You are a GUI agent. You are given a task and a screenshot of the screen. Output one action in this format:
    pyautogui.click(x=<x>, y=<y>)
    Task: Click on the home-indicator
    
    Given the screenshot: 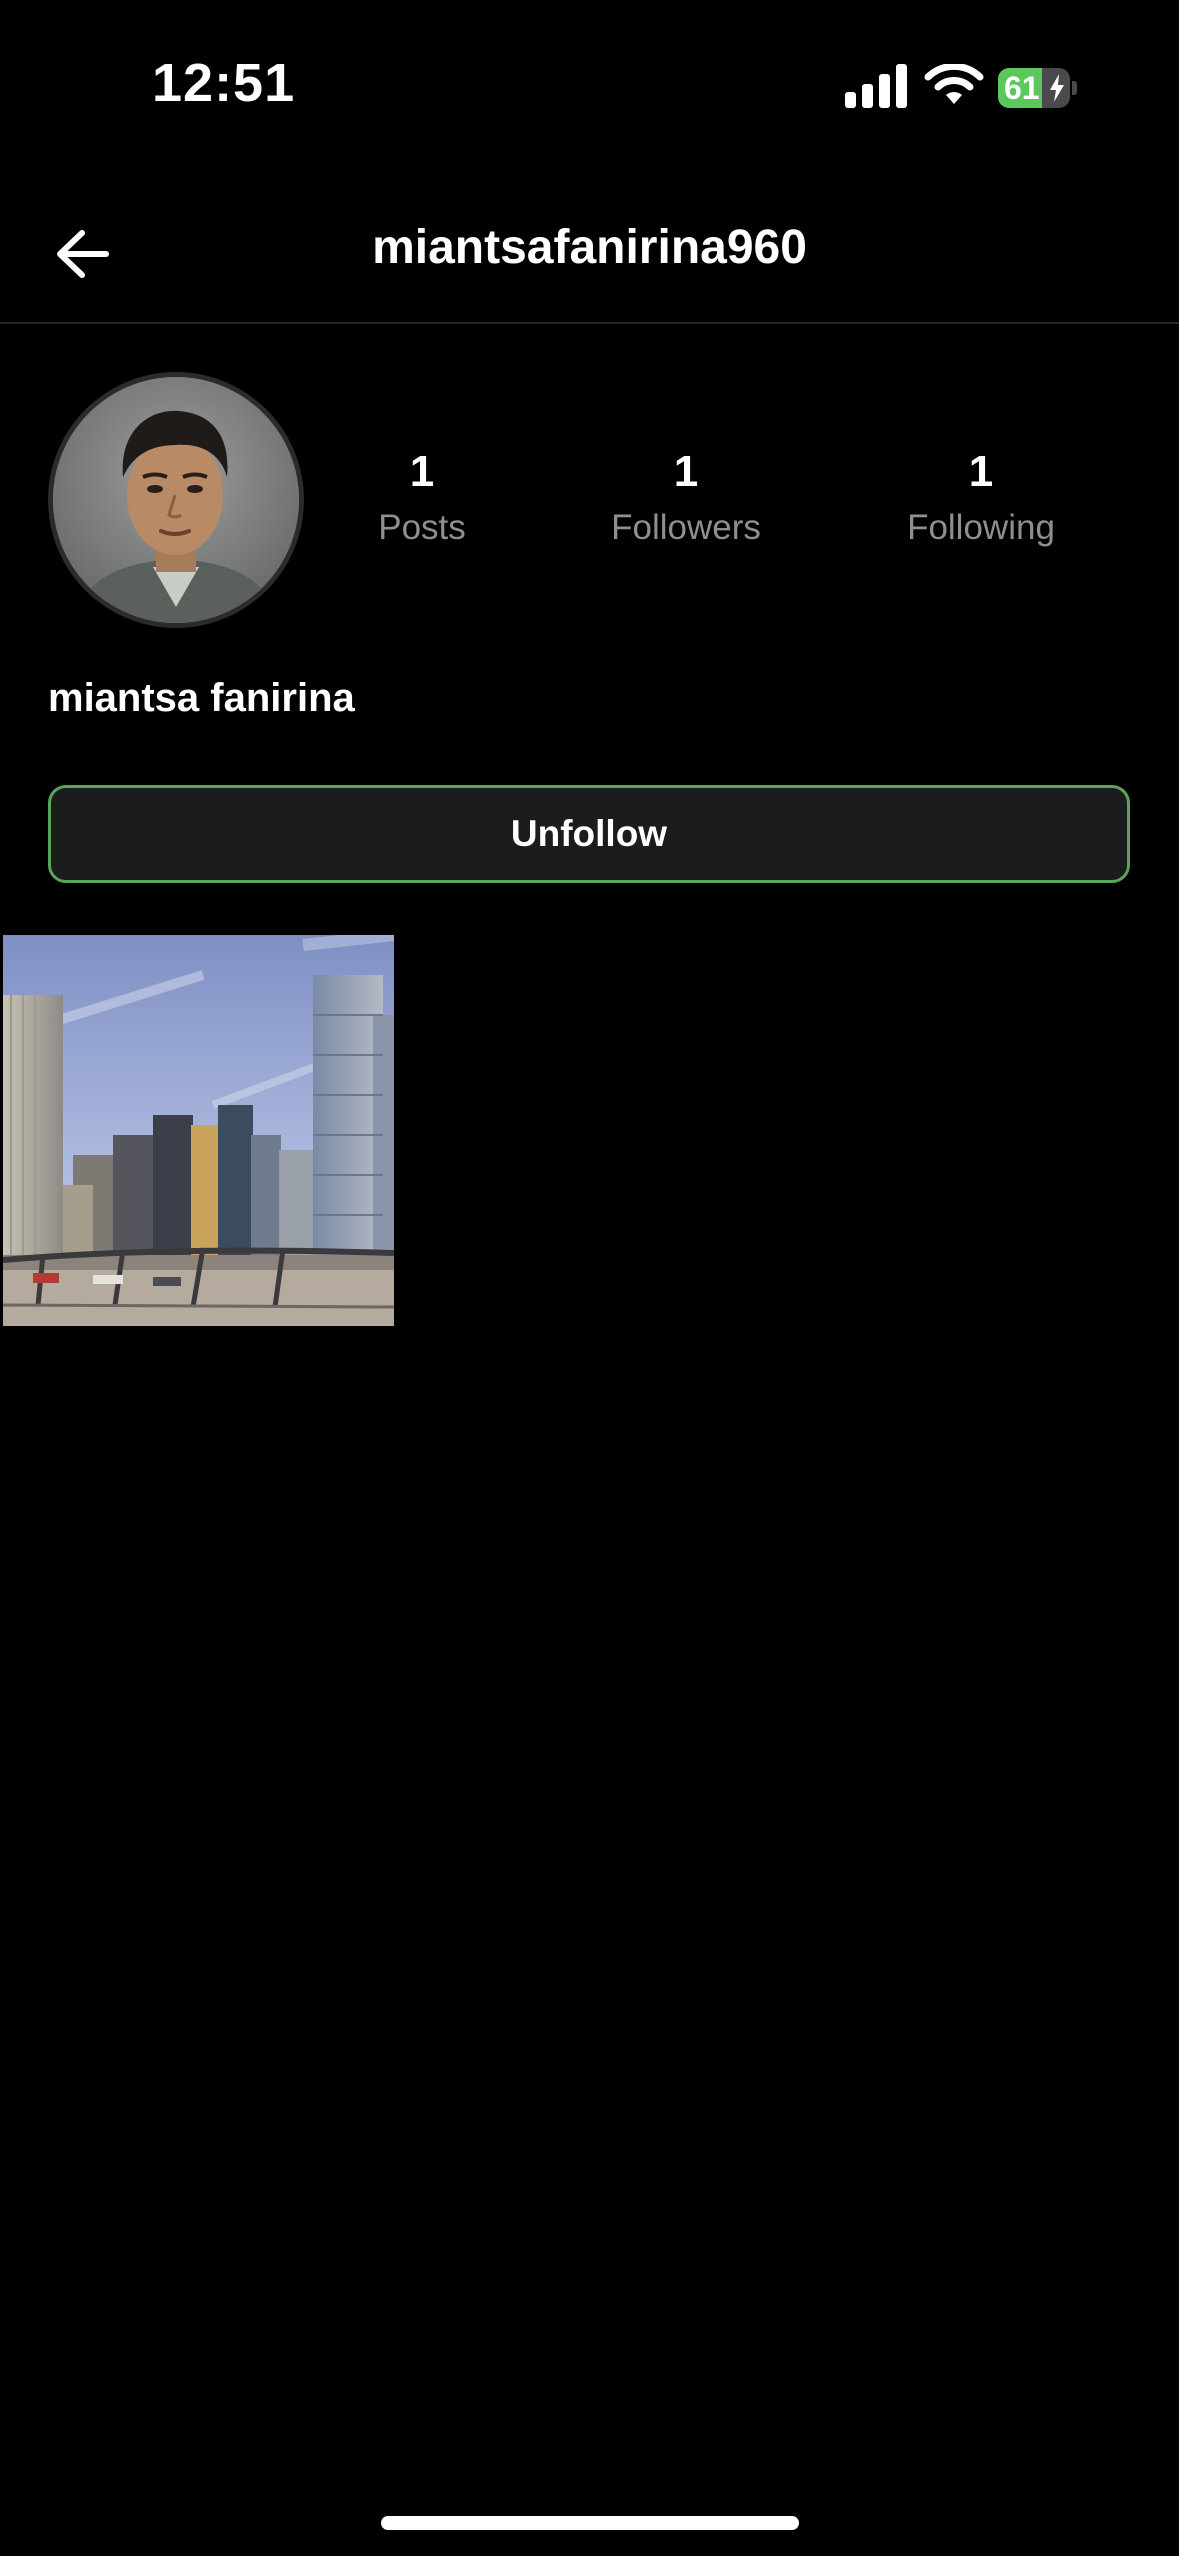 What is the action you would take?
    pyautogui.click(x=590, y=2523)
    